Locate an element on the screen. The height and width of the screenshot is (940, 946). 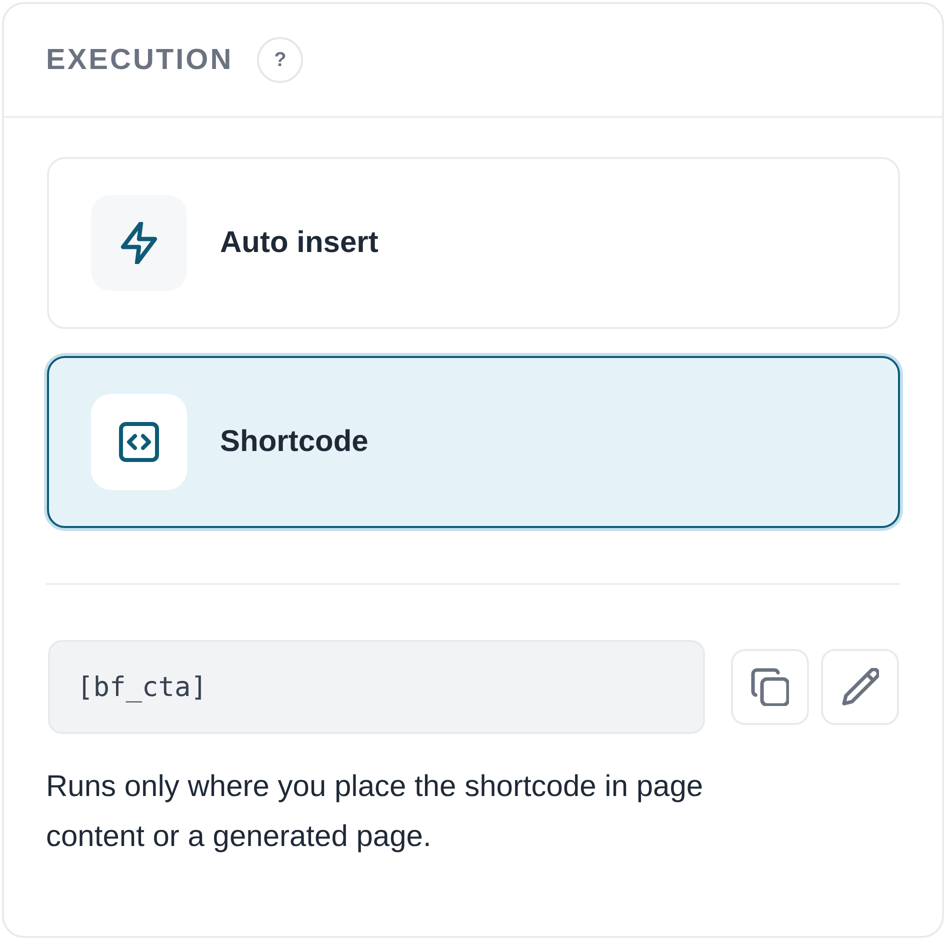
edit-button is located at coordinates (860, 687).